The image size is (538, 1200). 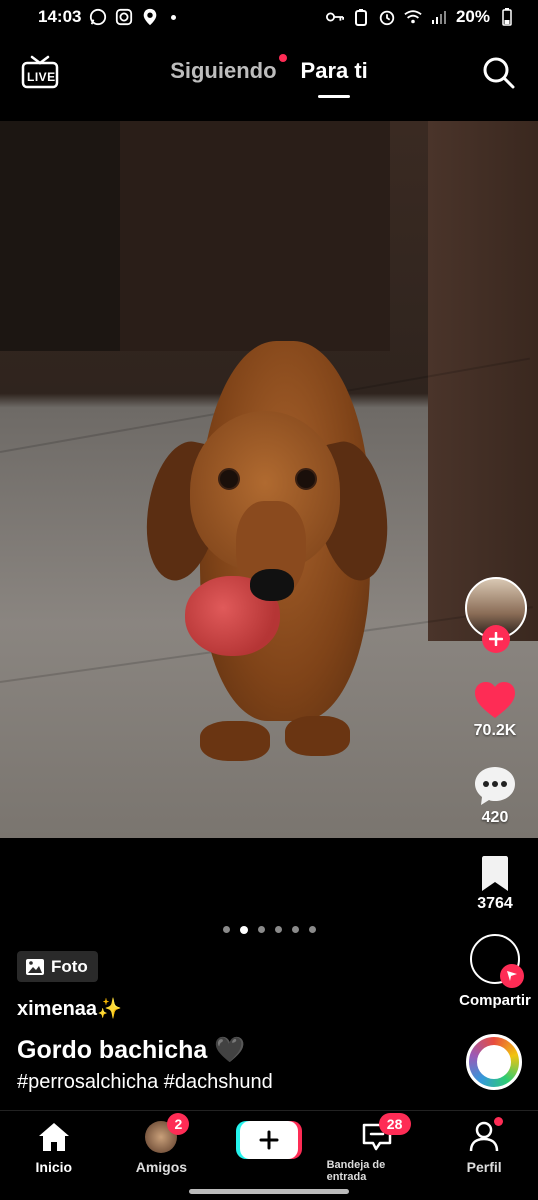 What do you see at coordinates (272, 585) in the screenshot?
I see `dog-nose` at bounding box center [272, 585].